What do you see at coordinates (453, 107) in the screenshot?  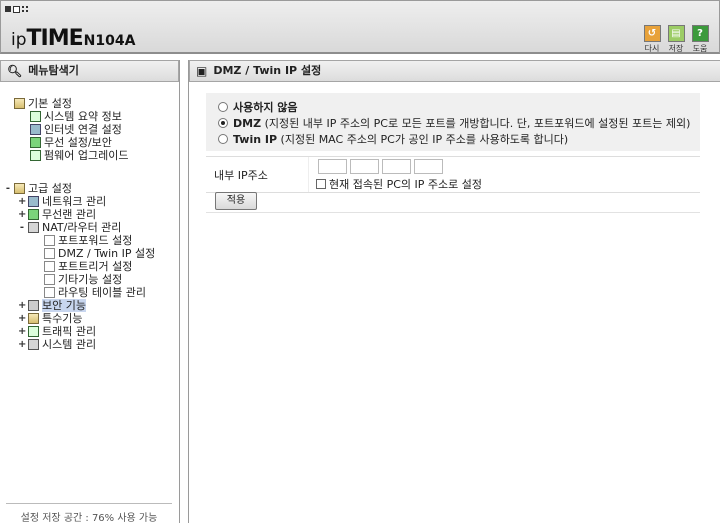 I see `option-disabled: 사용하지 않음` at bounding box center [453, 107].